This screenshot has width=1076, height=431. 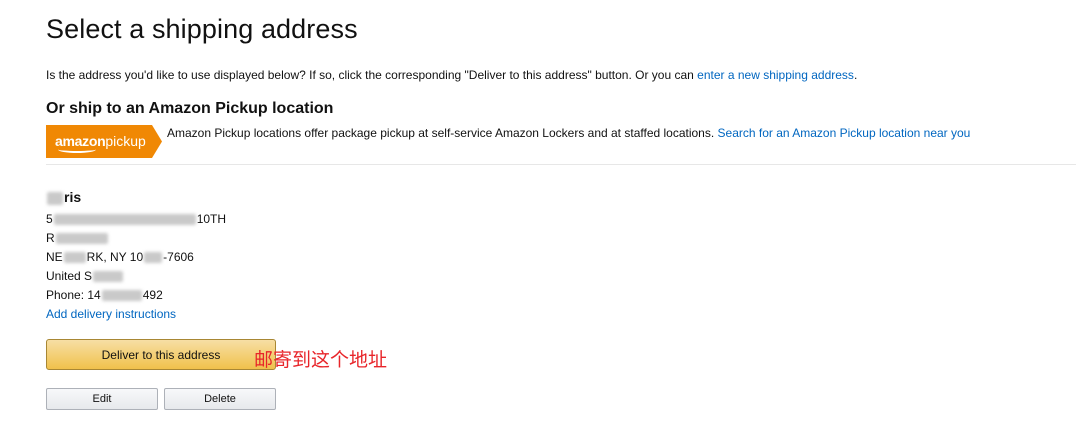 What do you see at coordinates (136, 276) in the screenshot?
I see `address-country: United S` at bounding box center [136, 276].